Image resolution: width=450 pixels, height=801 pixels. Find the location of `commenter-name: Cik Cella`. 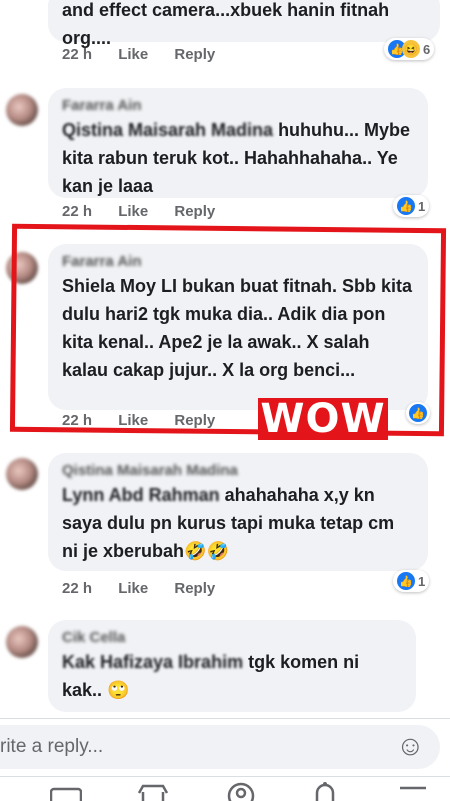

commenter-name: Cik Cella is located at coordinates (232, 638).